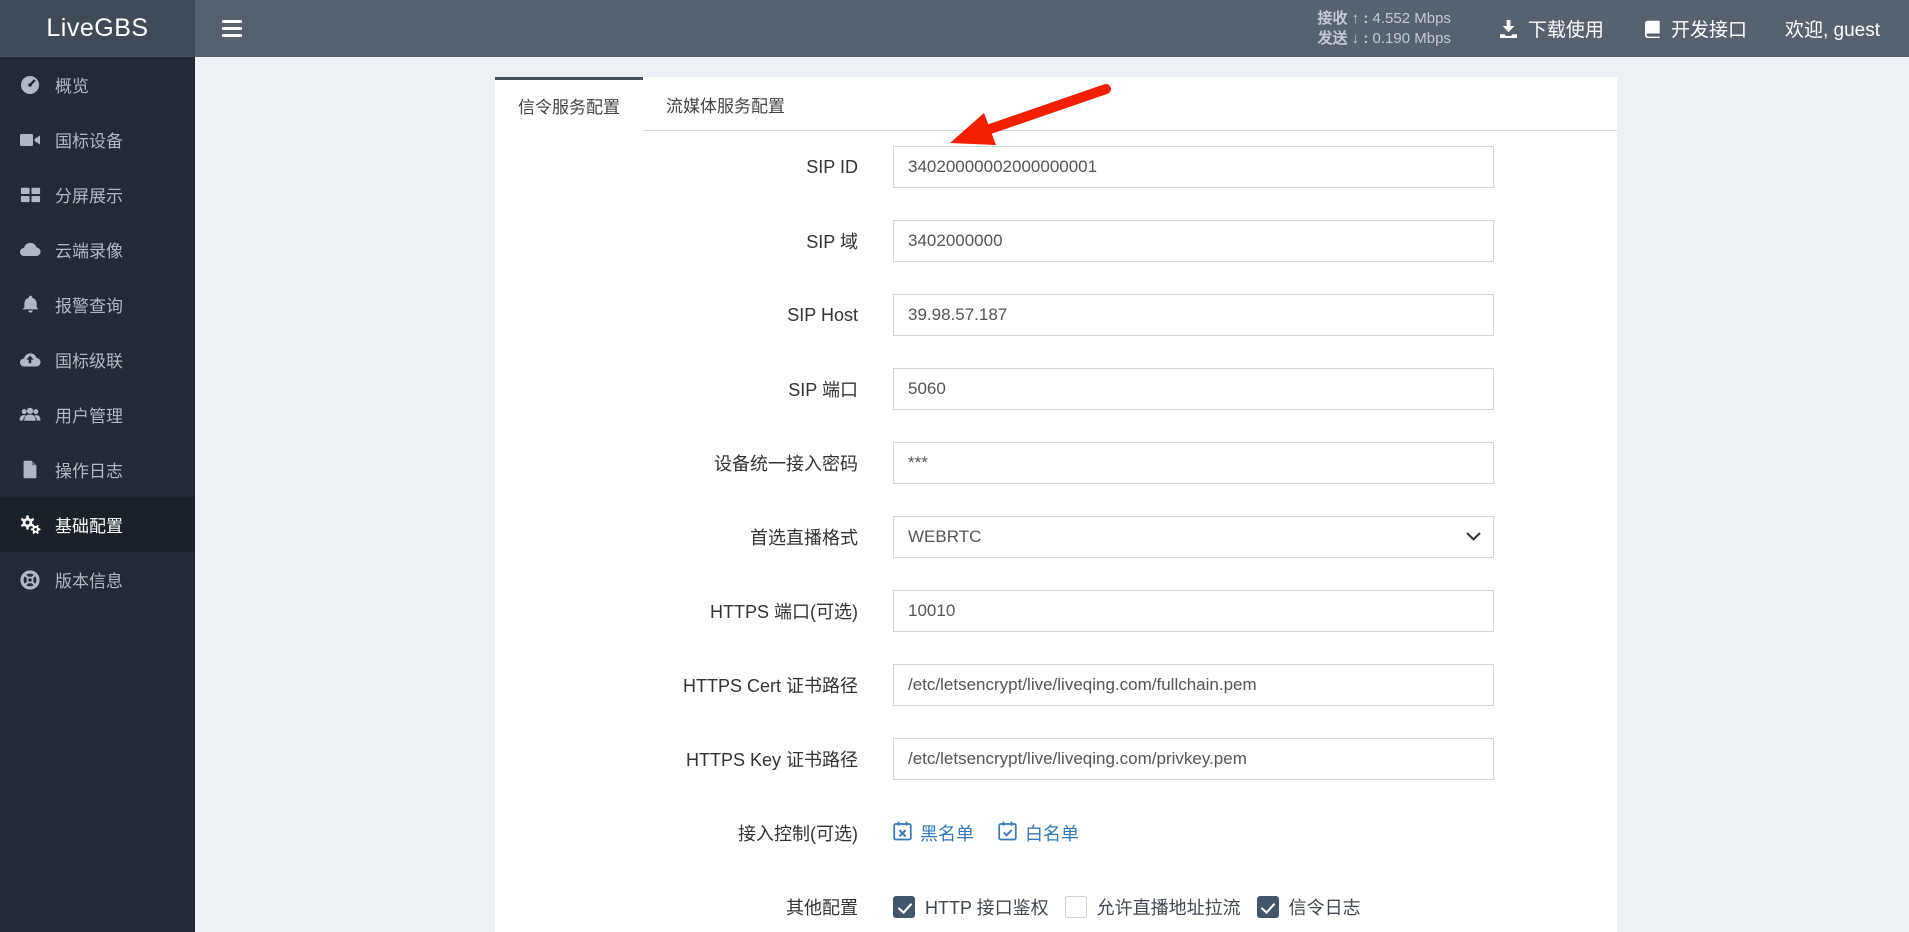 The image size is (1909, 932). Describe the element at coordinates (97, 579) in the screenshot. I see `sidebar-item-version-info: 版本信息` at that location.